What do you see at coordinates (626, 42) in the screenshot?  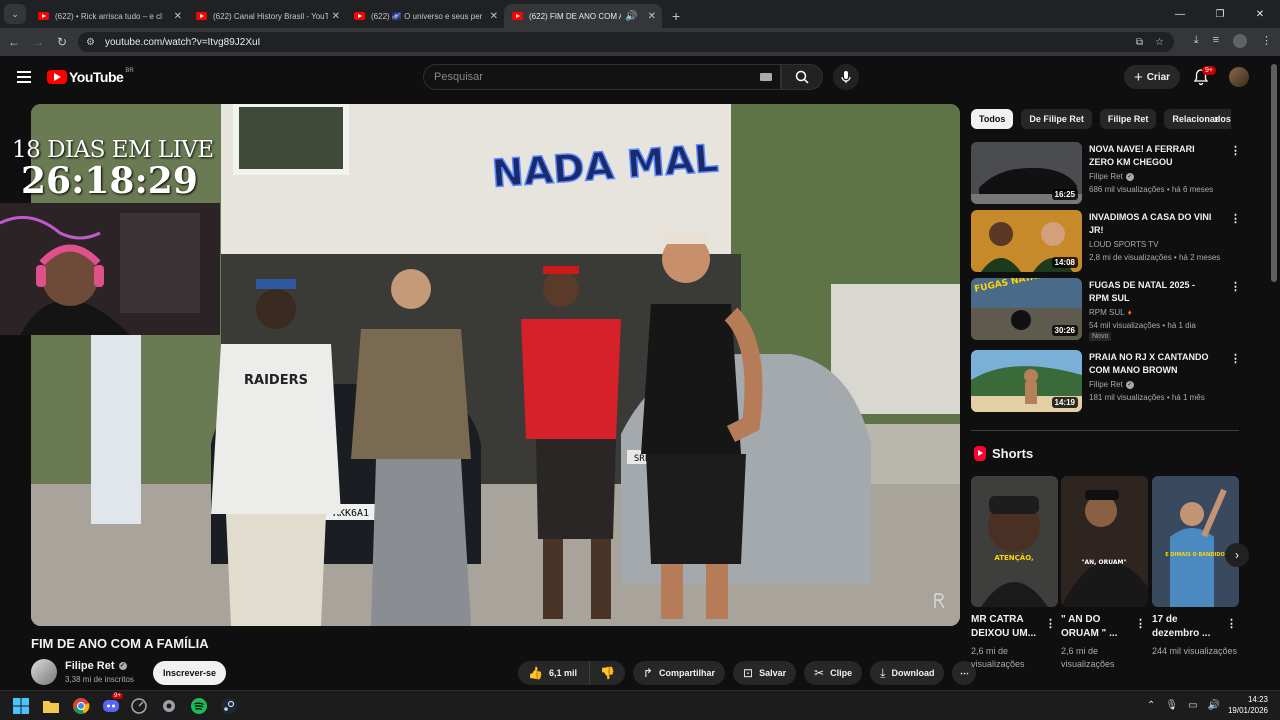 I see `address-bar: ⚙ youtube.com/watch?v=Itvg89J2XuI ⧉ ☆` at bounding box center [626, 42].